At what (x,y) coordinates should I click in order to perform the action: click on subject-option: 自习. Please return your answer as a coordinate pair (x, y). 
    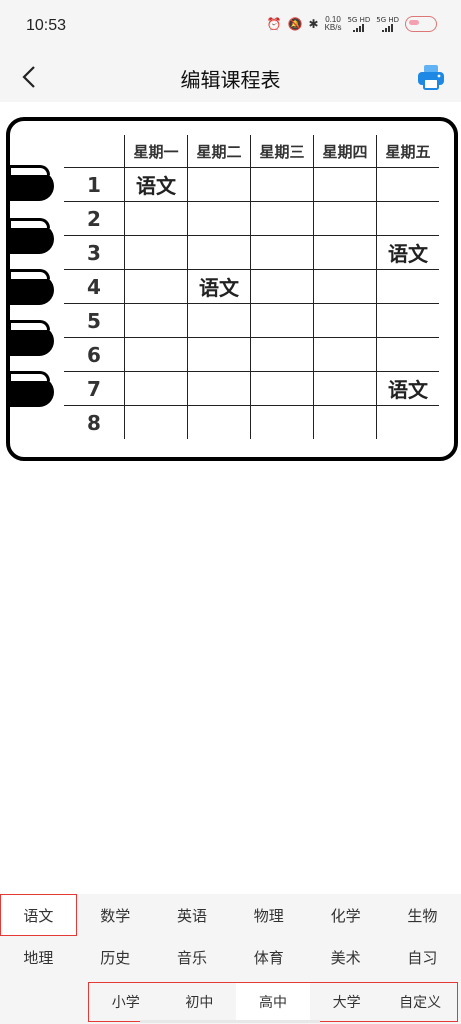
    Looking at the image, I should click on (422, 957).